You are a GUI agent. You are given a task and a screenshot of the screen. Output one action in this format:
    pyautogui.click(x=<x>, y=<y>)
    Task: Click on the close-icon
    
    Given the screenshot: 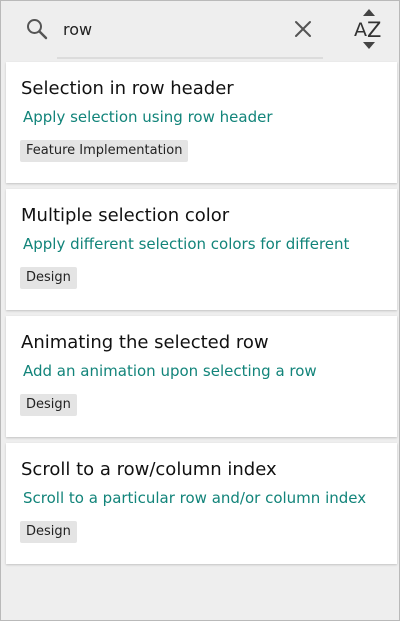 What is the action you would take?
    pyautogui.click(x=303, y=29)
    